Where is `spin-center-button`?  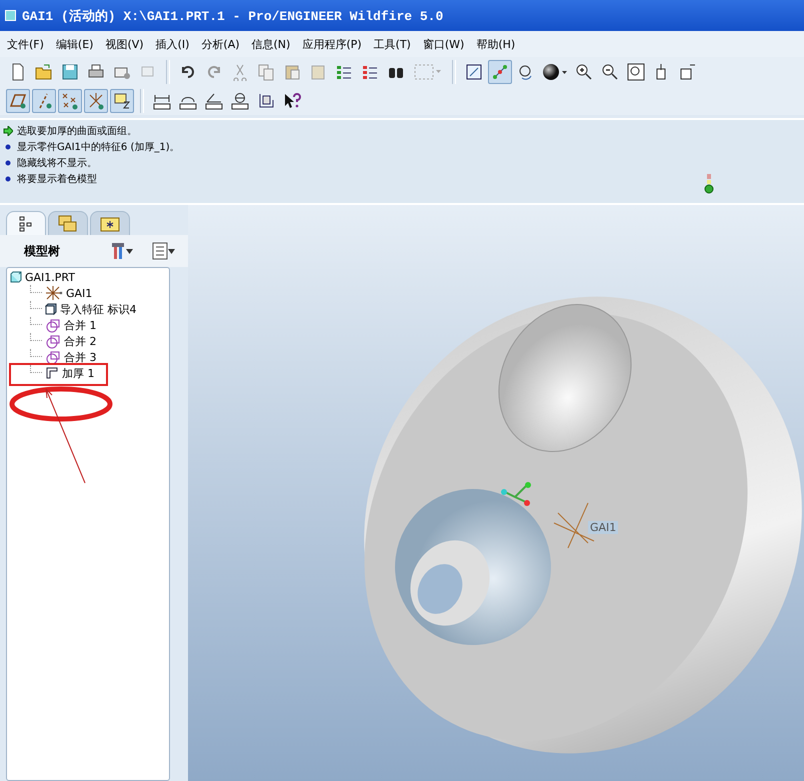 spin-center-button is located at coordinates (500, 72).